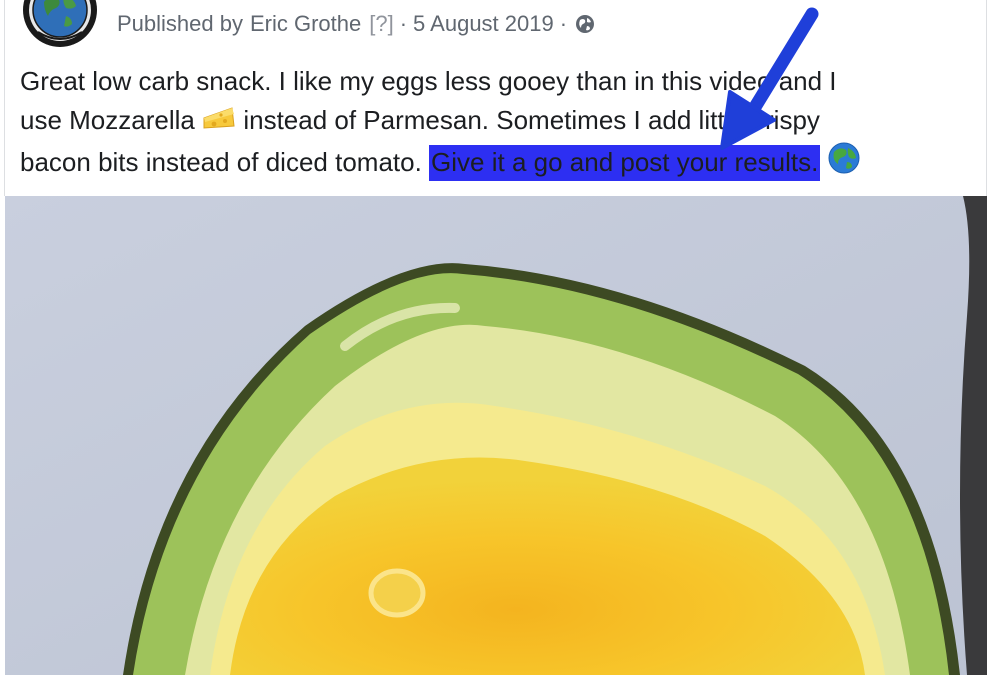 The height and width of the screenshot is (675, 992). What do you see at coordinates (483, 24) in the screenshot?
I see `post-date: 5 August 2019` at bounding box center [483, 24].